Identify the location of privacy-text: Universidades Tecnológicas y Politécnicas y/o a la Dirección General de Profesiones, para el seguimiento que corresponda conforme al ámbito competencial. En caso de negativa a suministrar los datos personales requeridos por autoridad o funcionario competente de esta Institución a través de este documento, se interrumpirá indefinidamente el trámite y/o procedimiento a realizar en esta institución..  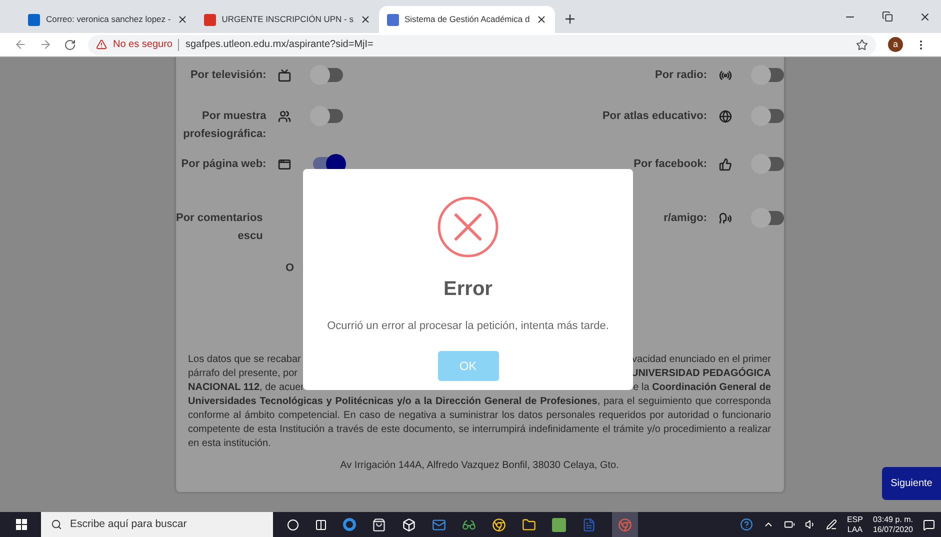
(479, 423).